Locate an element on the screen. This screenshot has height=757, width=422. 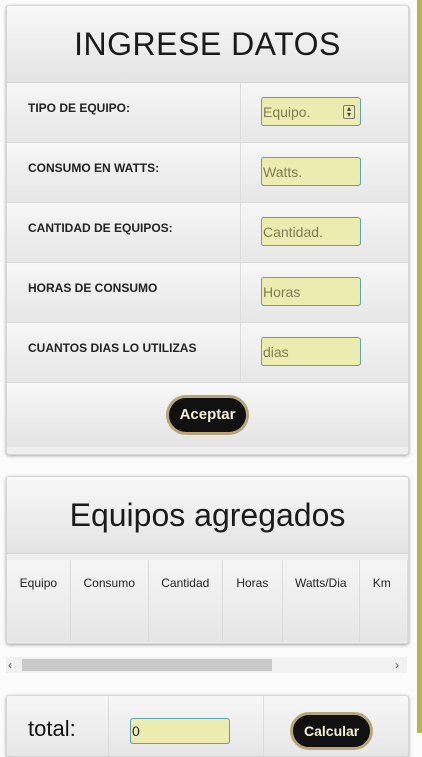
column-header: Equipo is located at coordinates (39, 601).